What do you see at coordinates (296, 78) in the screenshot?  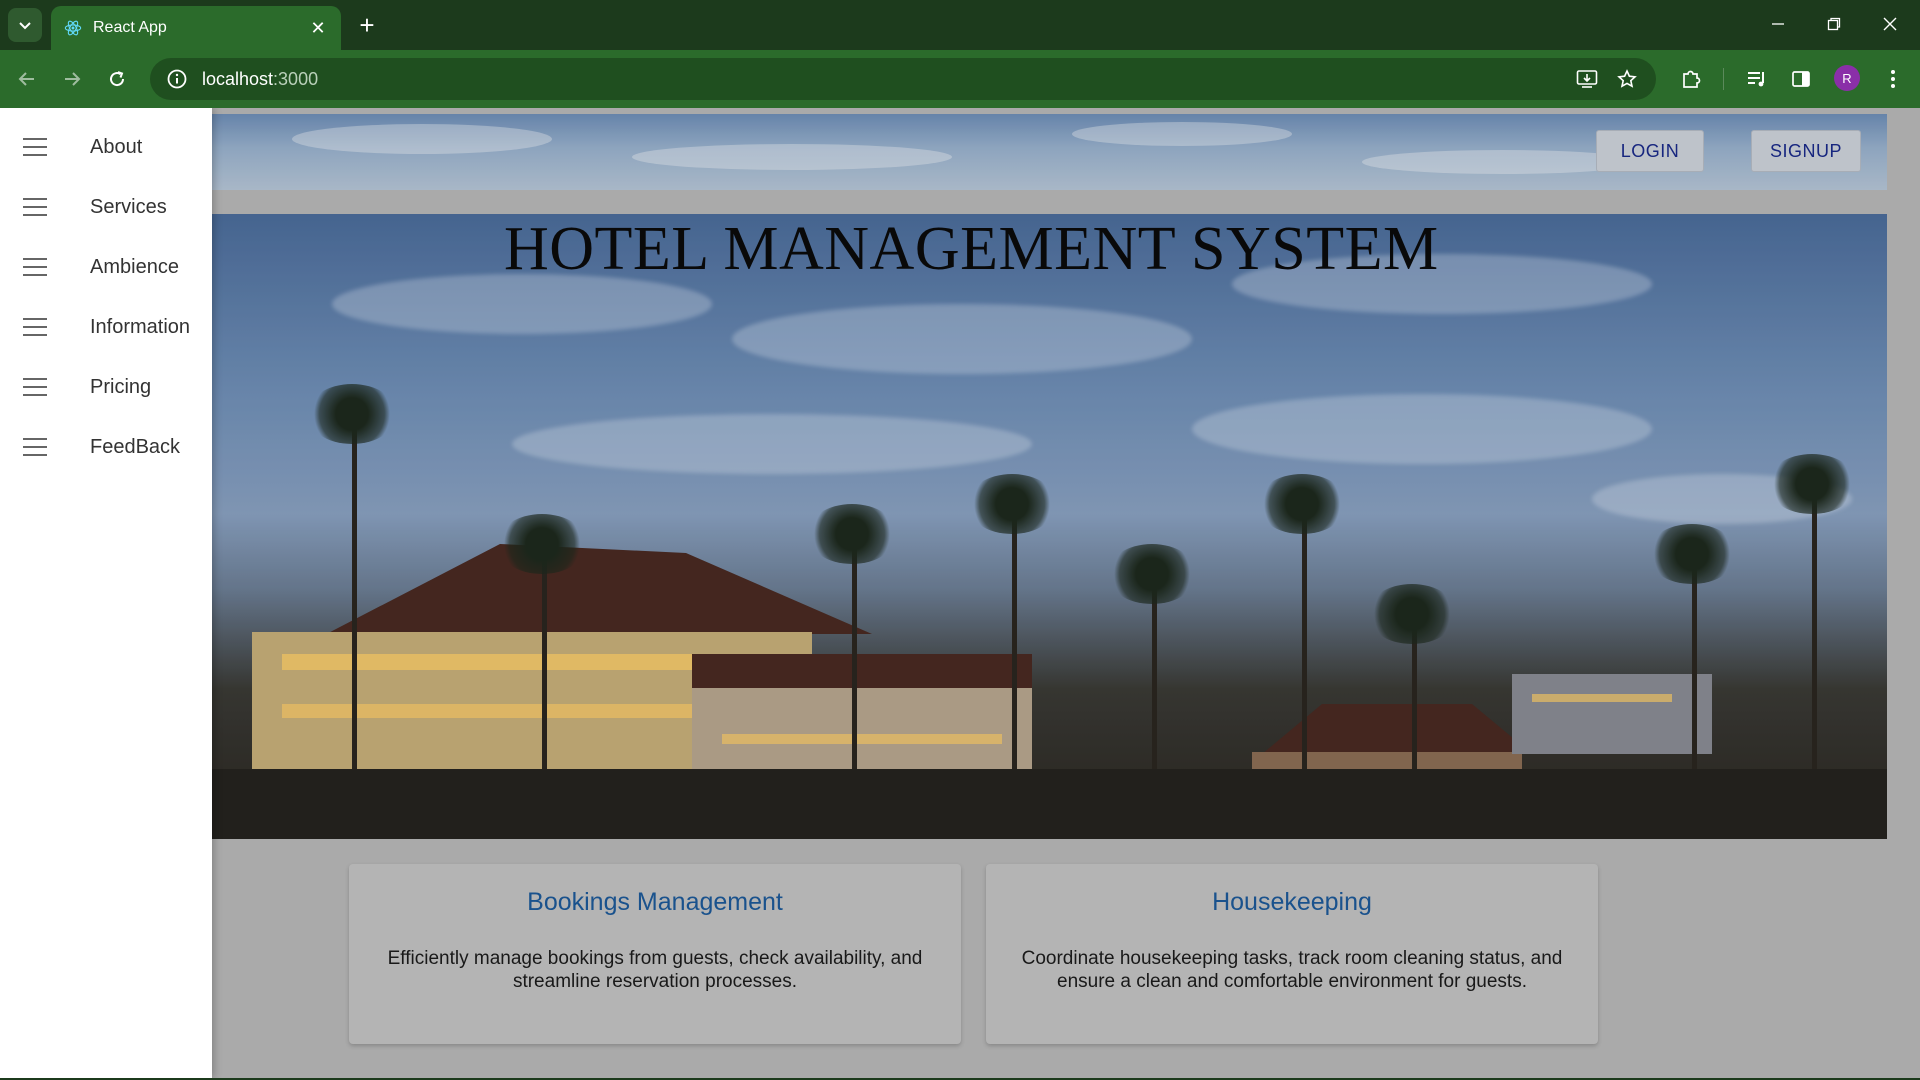 I see `url-port: :3000` at bounding box center [296, 78].